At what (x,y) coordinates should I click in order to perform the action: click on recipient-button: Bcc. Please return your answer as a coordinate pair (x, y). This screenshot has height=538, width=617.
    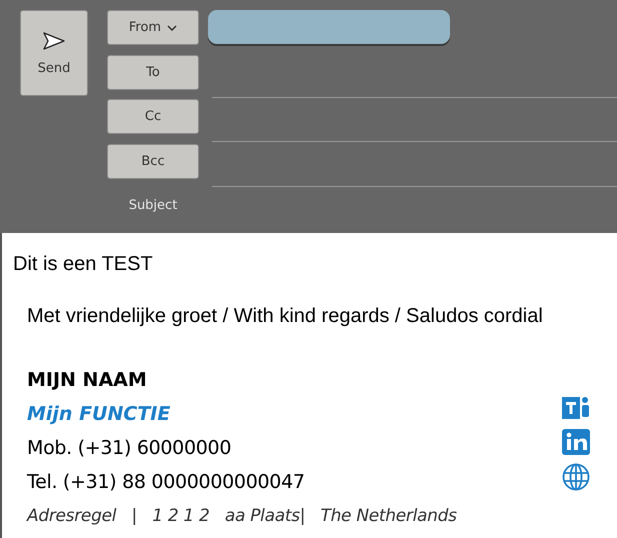
    Looking at the image, I should click on (153, 161).